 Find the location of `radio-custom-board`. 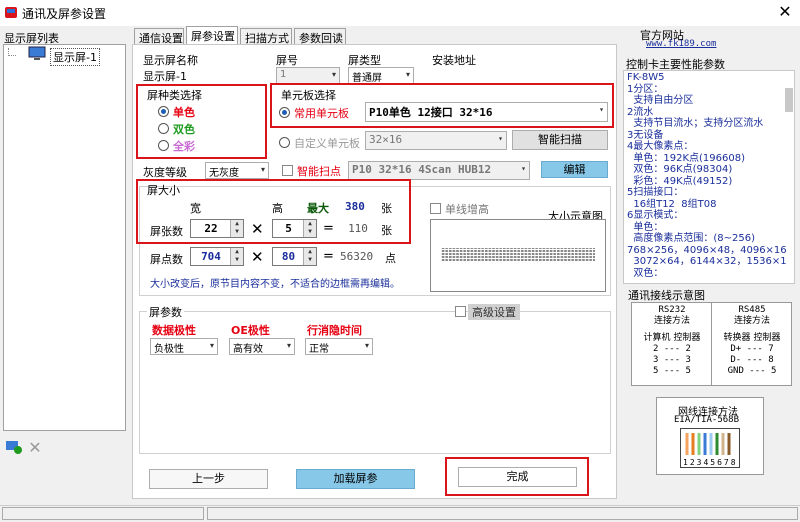

radio-custom-board is located at coordinates (284, 142).